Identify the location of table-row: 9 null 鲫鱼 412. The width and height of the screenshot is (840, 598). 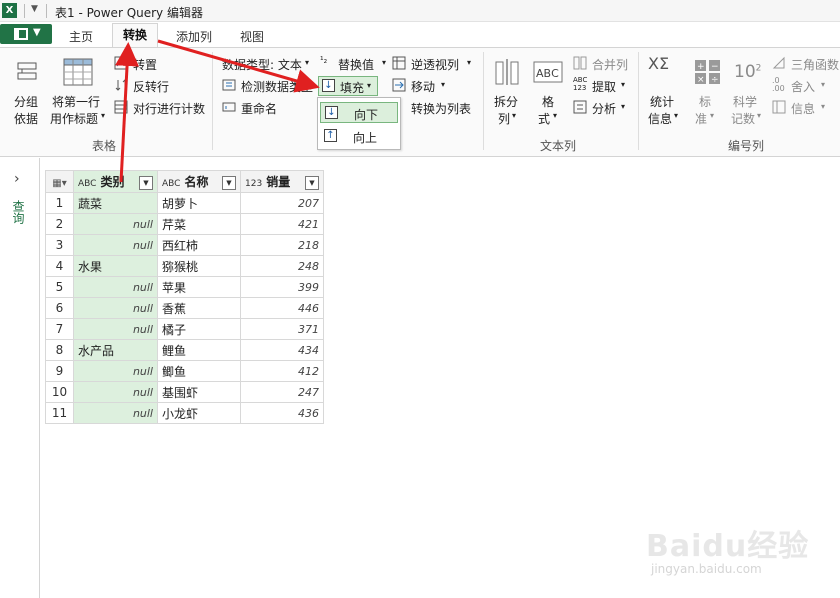
(184, 371).